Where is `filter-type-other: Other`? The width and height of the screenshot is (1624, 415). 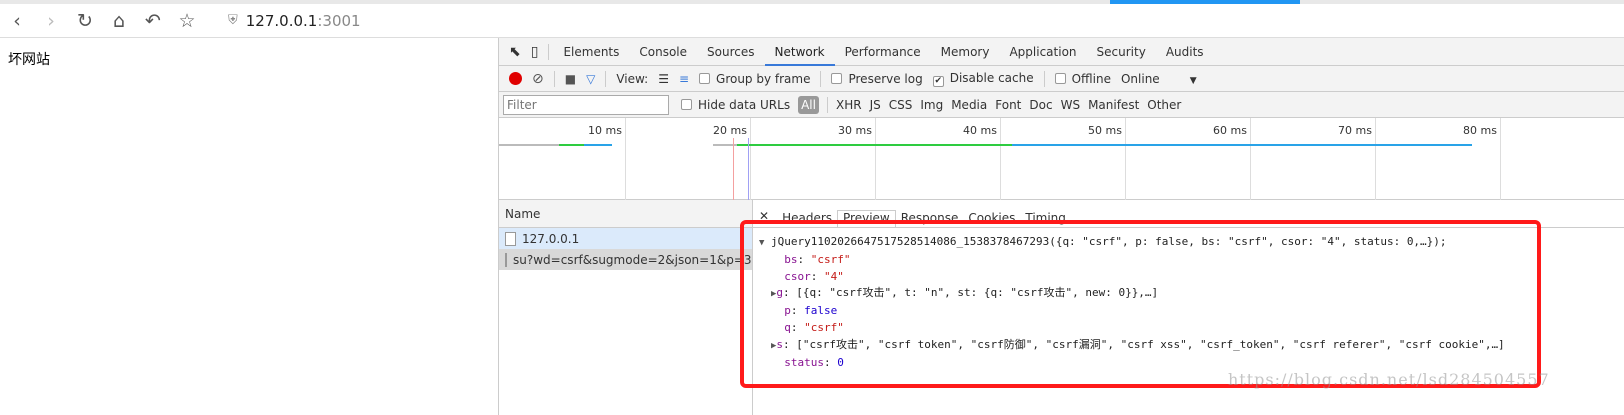 filter-type-other: Other is located at coordinates (1164, 105).